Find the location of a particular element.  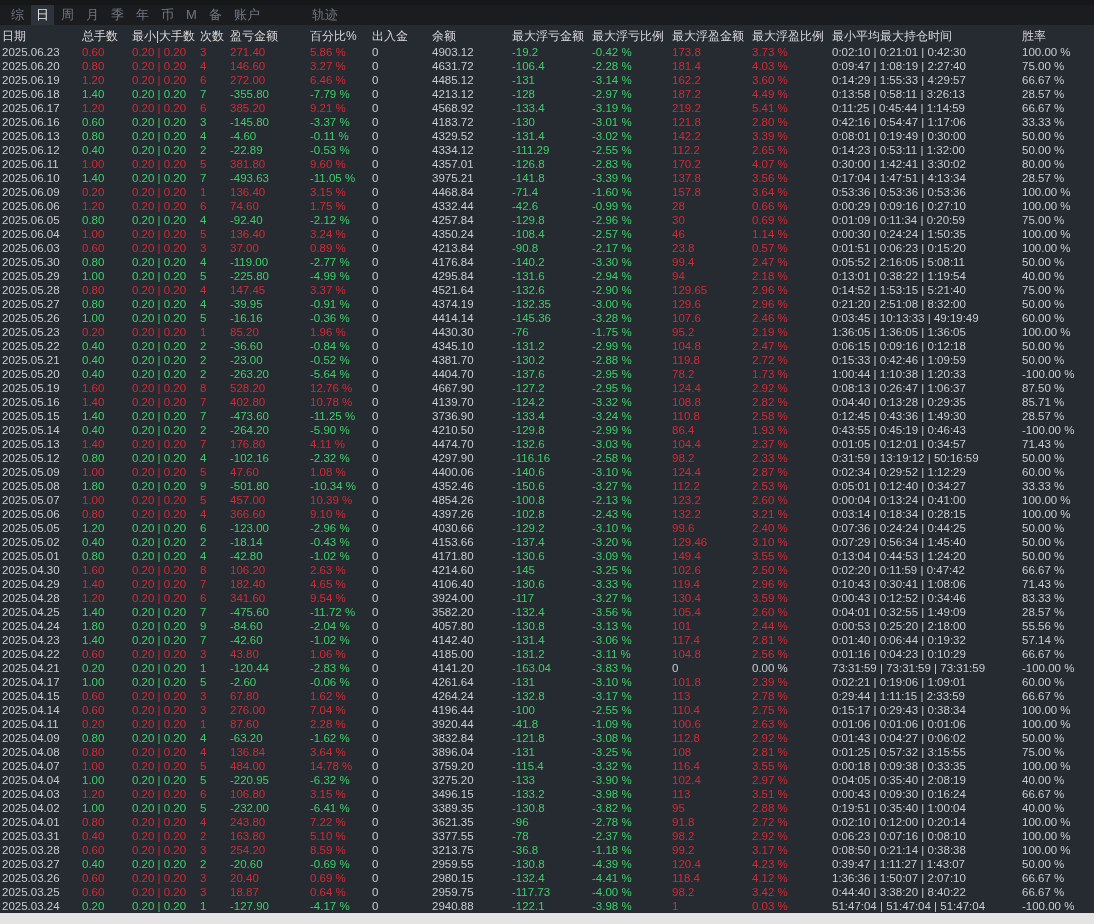

scrollbar is located at coordinates (547, 918).